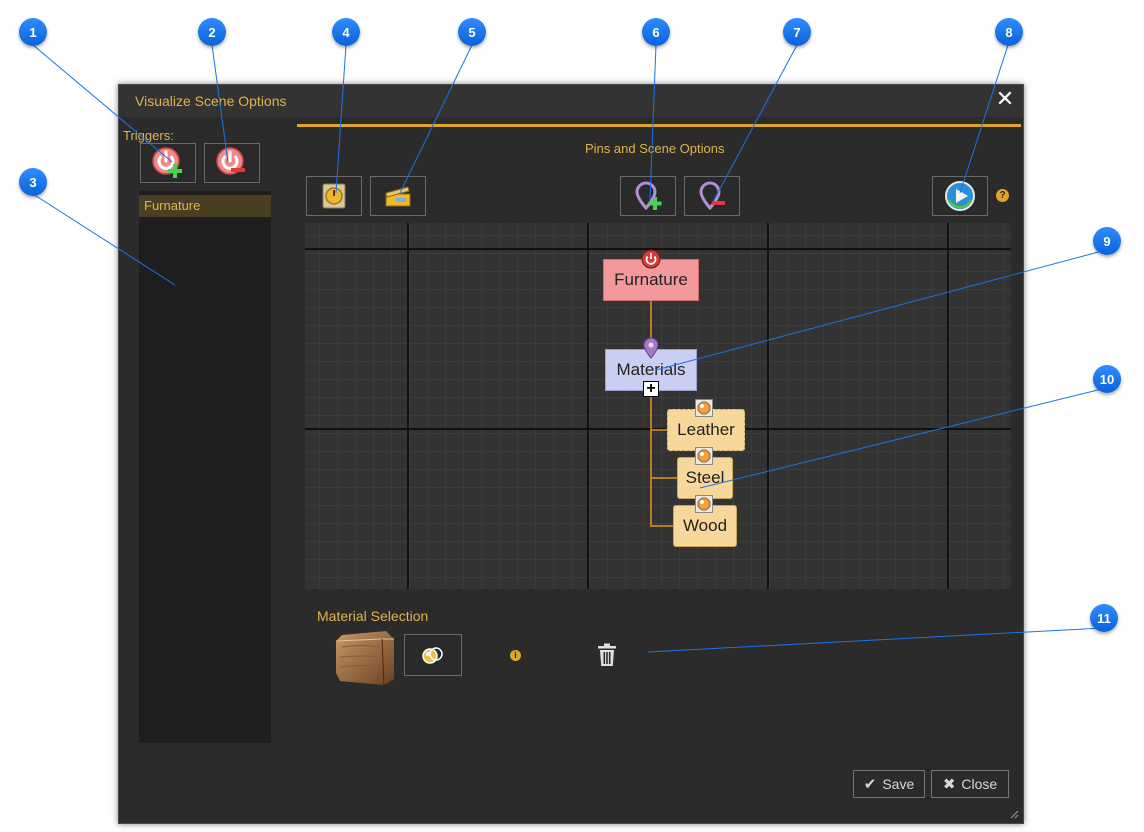 The image size is (1144, 832). What do you see at coordinates (33, 32) in the screenshot?
I see `callout-1: 1` at bounding box center [33, 32].